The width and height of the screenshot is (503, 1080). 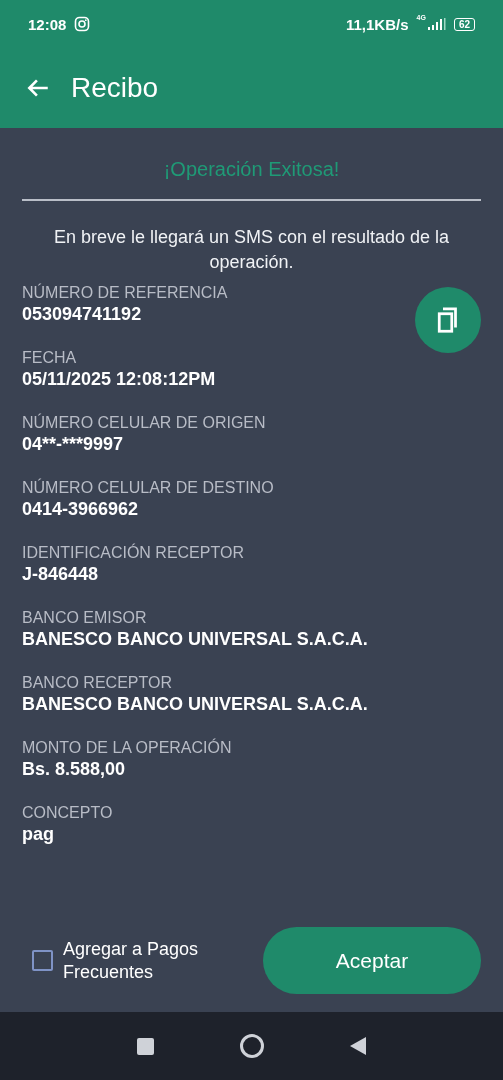 What do you see at coordinates (82, 24) in the screenshot?
I see `camera-icon` at bounding box center [82, 24].